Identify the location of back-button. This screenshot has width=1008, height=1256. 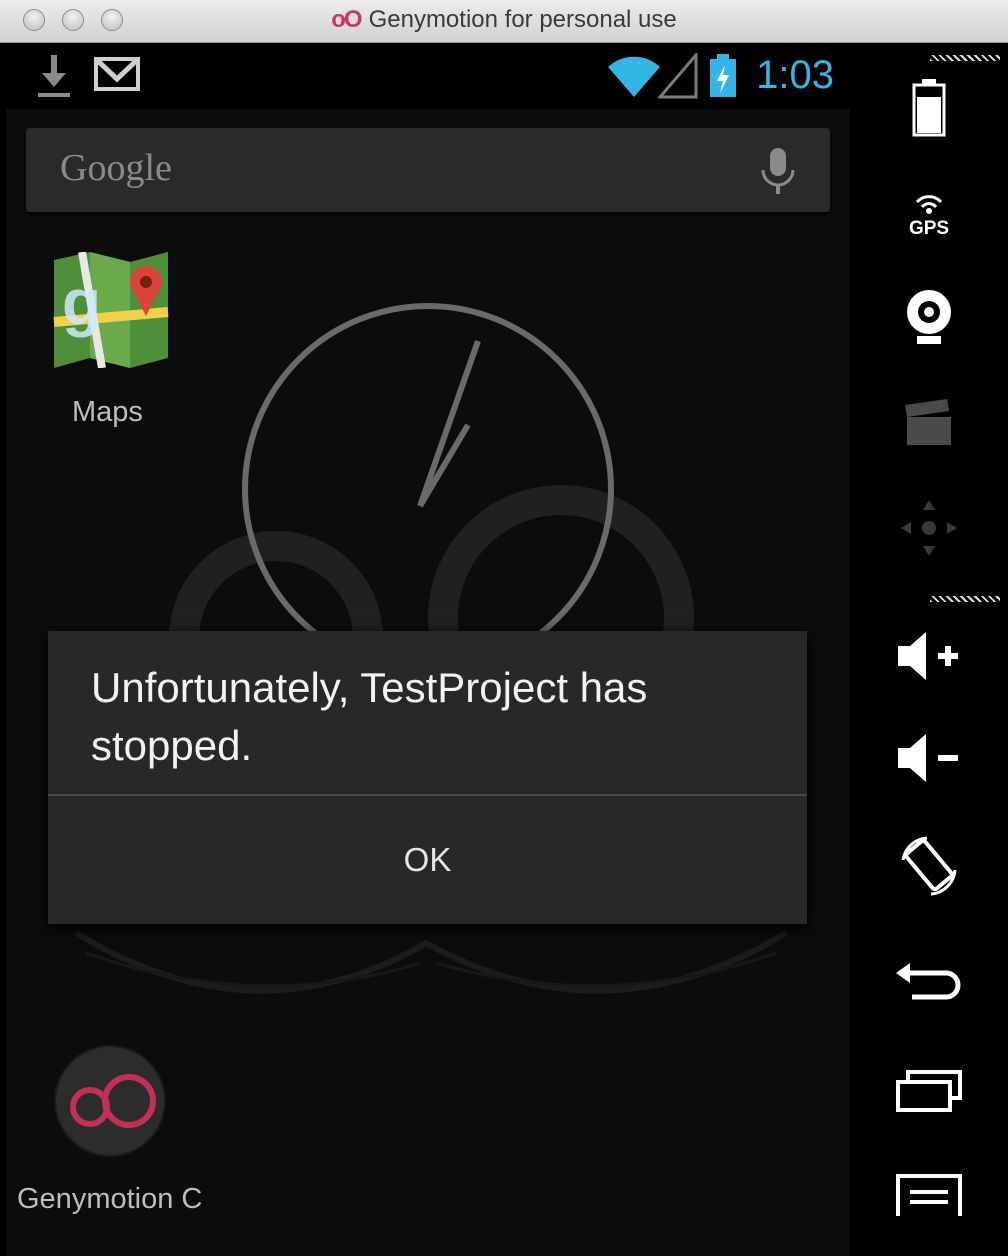
(929, 983).